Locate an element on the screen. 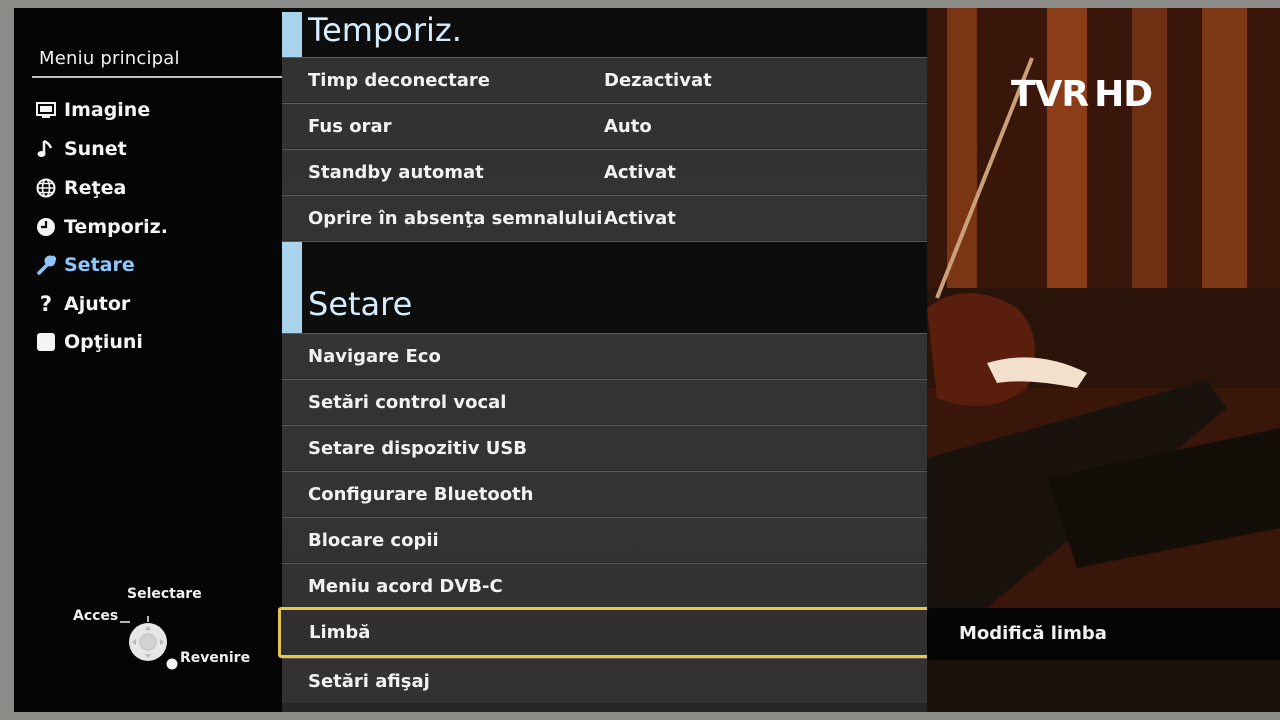 This screenshot has width=1280, height=720. channel-logo-tvr: TVR is located at coordinates (1050, 94).